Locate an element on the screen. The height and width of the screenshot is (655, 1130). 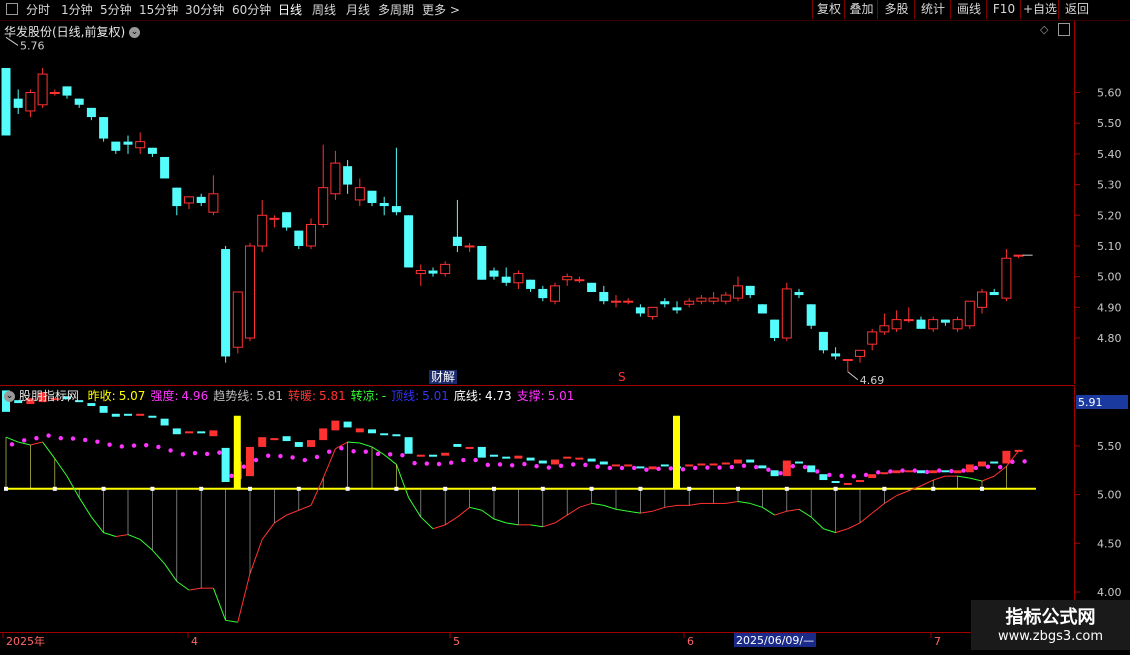
toolbar-button-3: 统计 is located at coordinates (932, 9).